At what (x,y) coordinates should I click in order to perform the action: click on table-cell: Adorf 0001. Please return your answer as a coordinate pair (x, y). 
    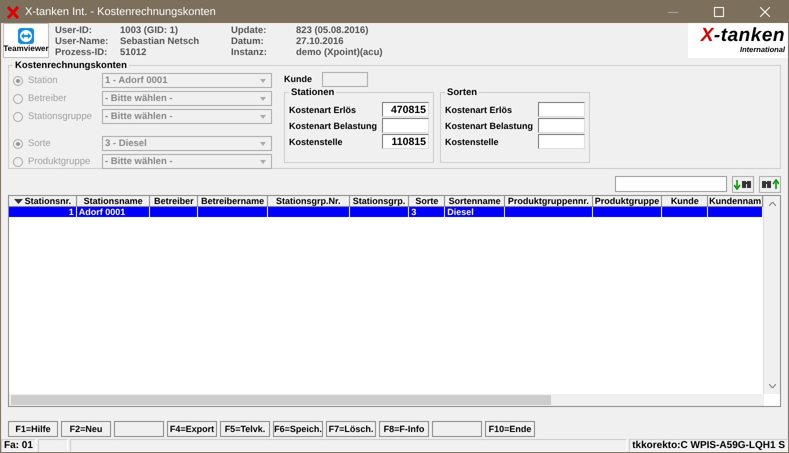
    Looking at the image, I should click on (102, 212).